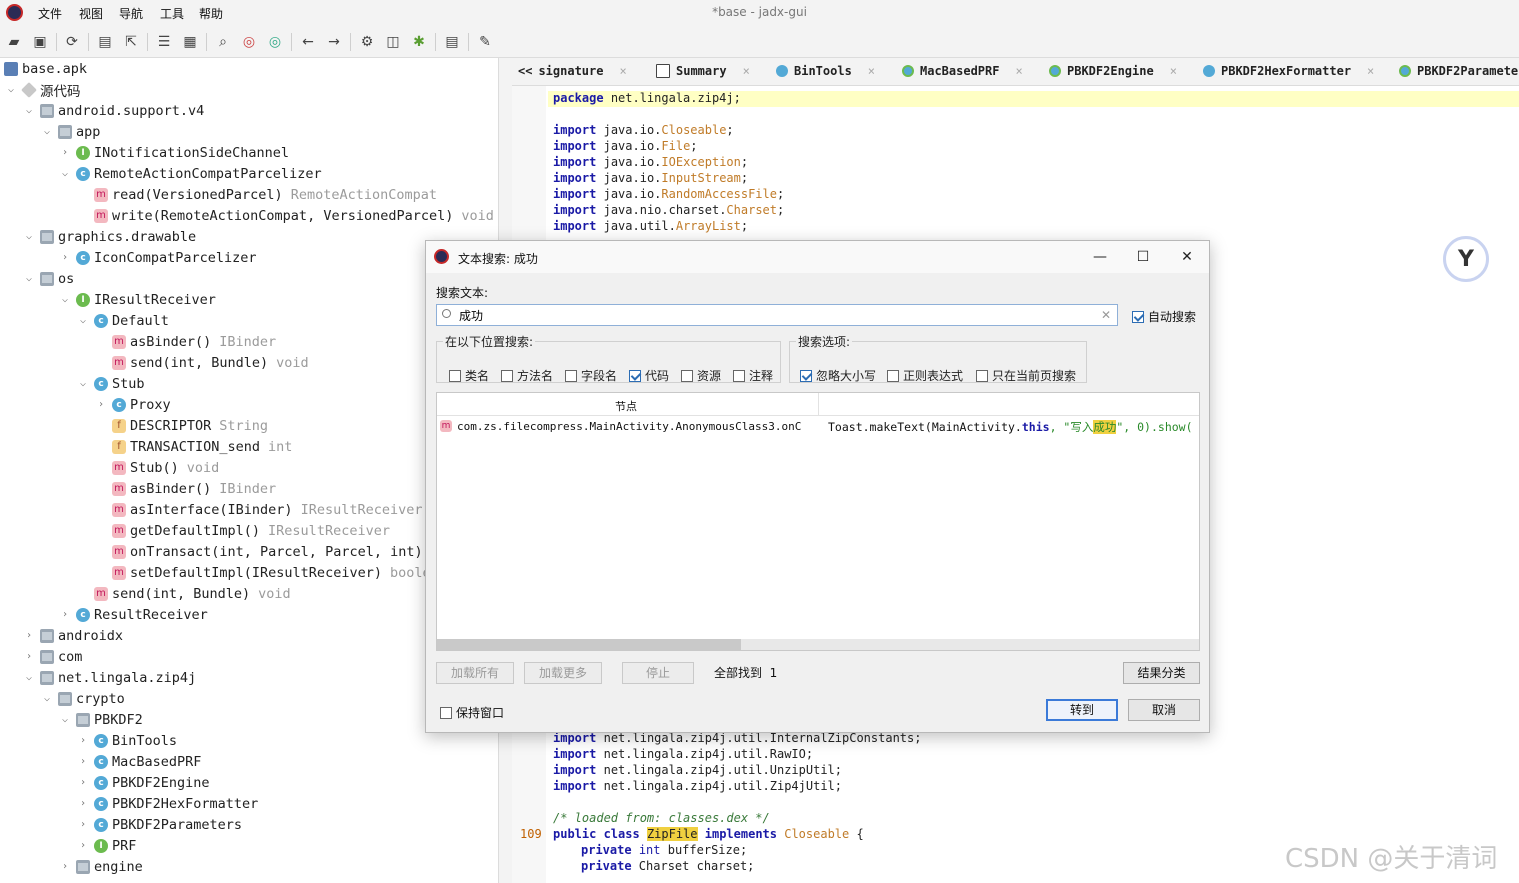 This screenshot has width=1519, height=883. What do you see at coordinates (110, 383) in the screenshot?
I see `tree-item: ⌵ c Stub` at bounding box center [110, 383].